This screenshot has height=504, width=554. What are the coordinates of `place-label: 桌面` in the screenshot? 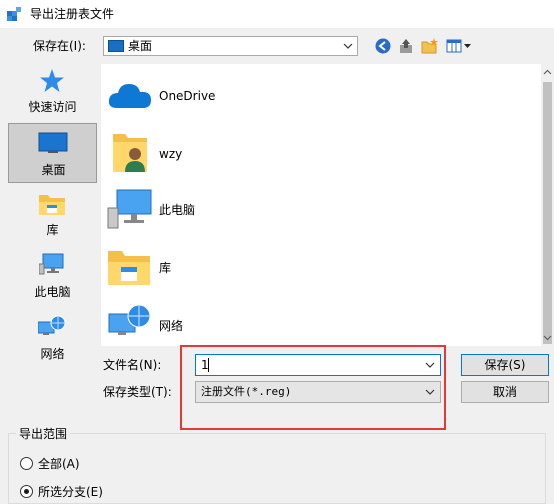 It's located at (53, 170).